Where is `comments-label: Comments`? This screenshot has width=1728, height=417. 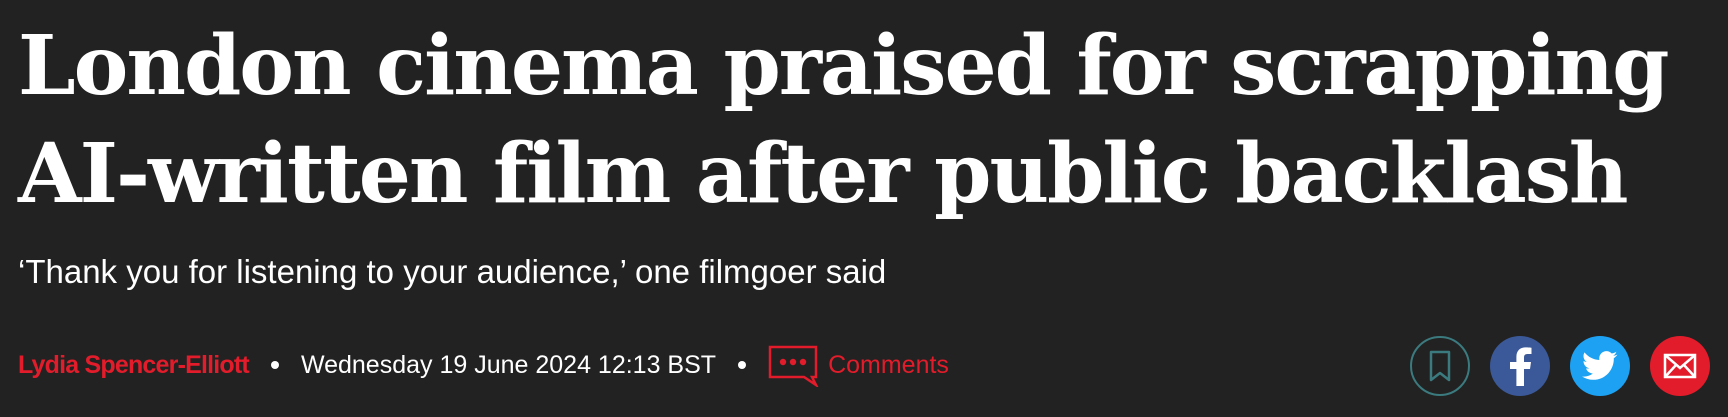
comments-label: Comments is located at coordinates (888, 364).